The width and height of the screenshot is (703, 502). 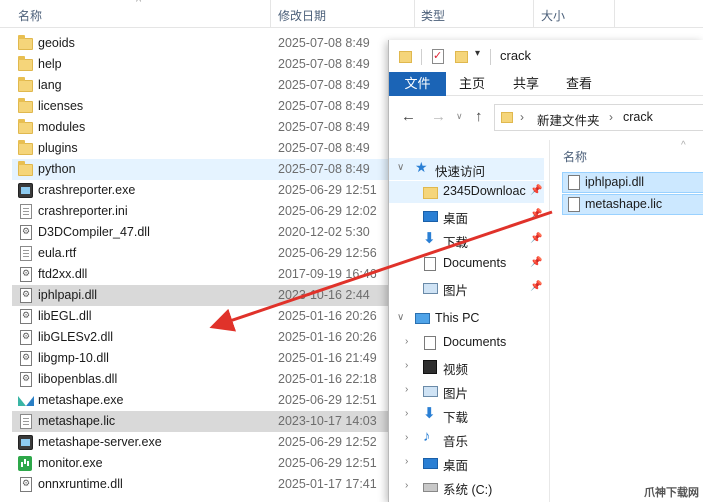 I want to click on pane-divider, so click(x=549, y=321).